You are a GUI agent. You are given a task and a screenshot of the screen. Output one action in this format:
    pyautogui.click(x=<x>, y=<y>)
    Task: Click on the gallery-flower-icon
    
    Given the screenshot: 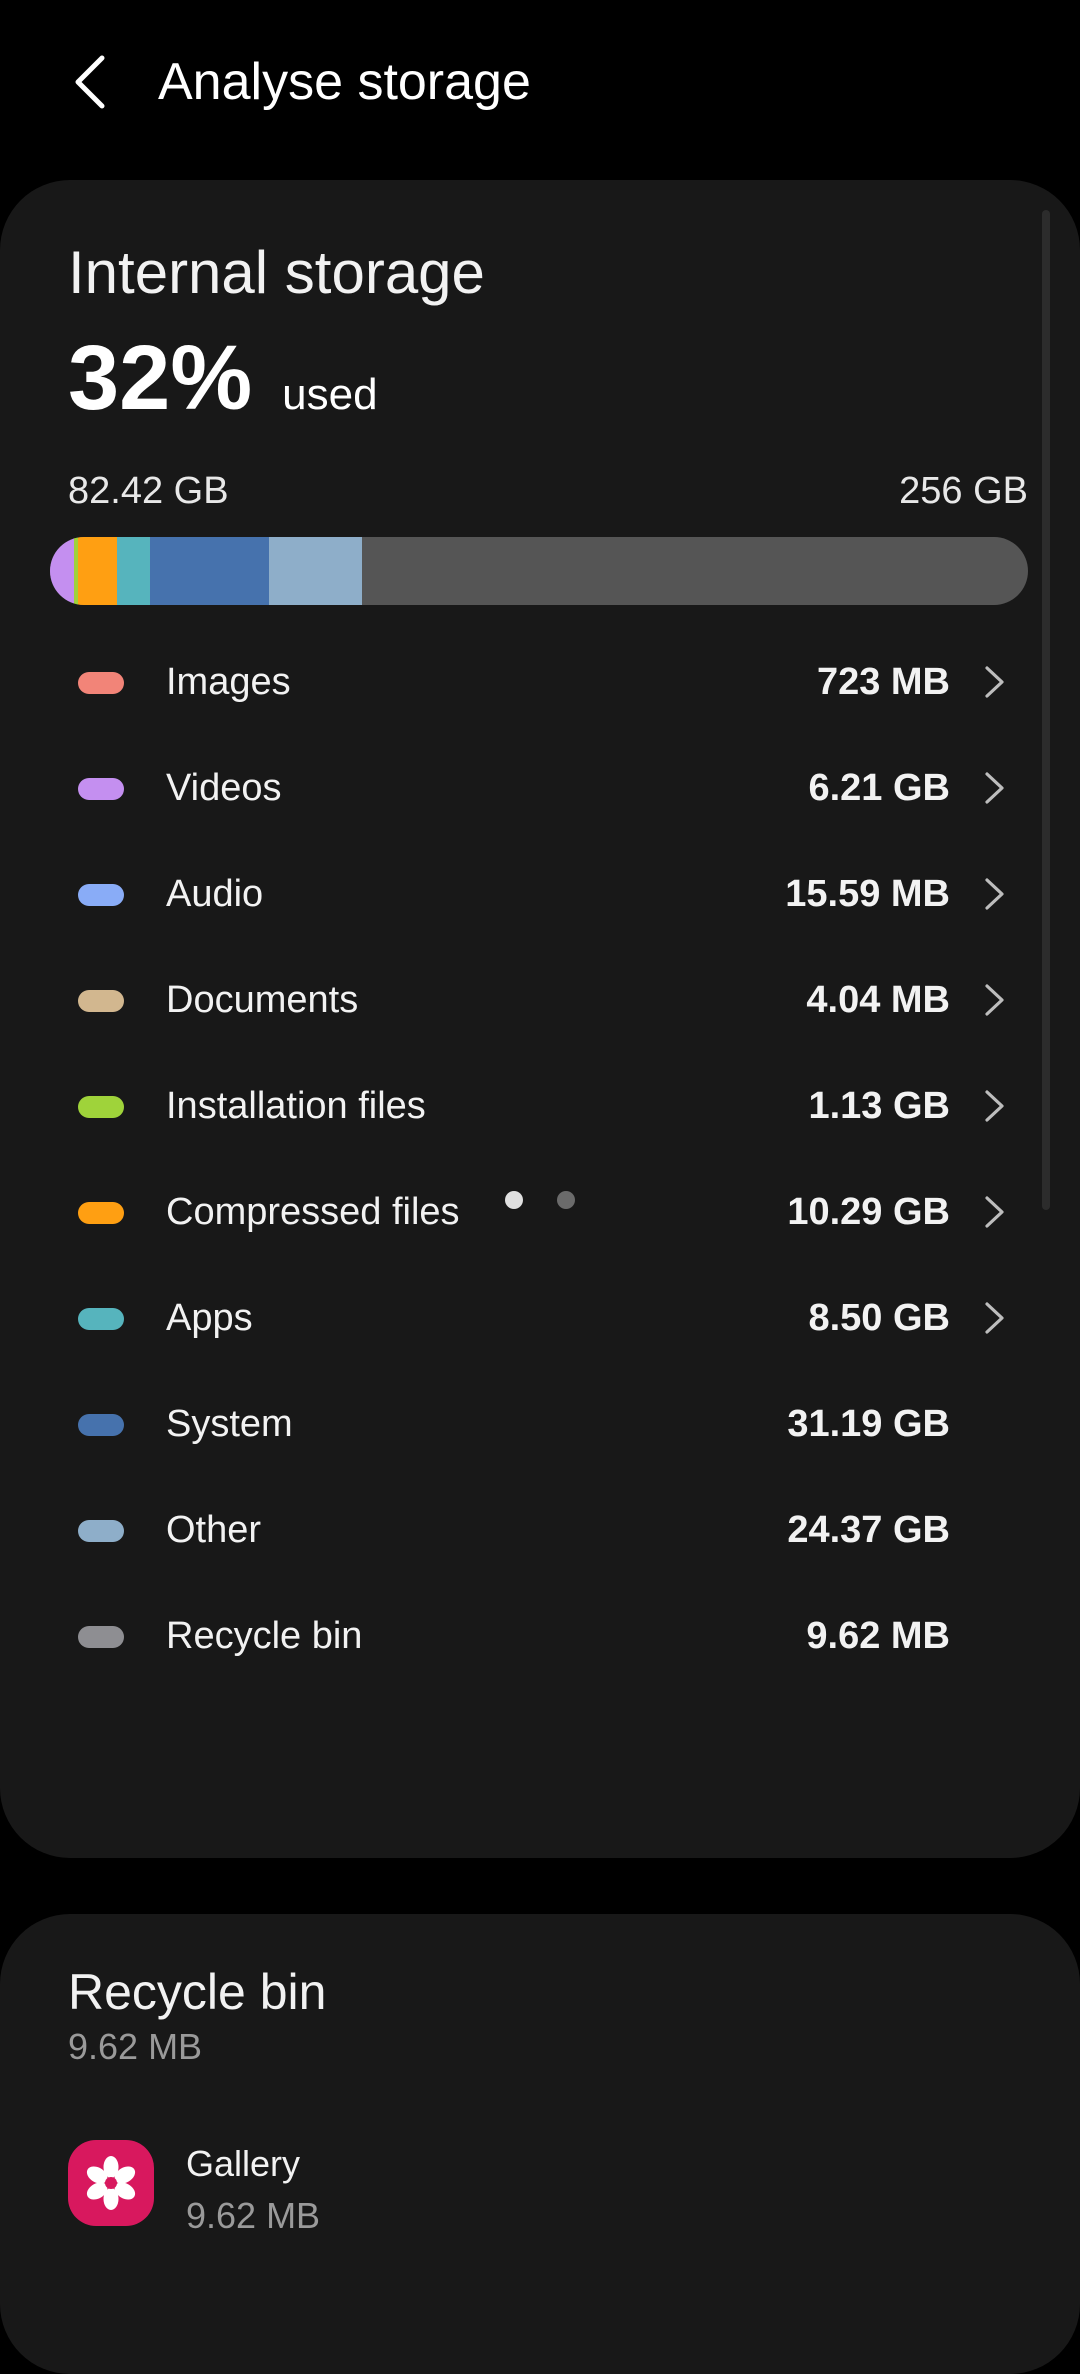 What is the action you would take?
    pyautogui.click(x=111, y=2183)
    